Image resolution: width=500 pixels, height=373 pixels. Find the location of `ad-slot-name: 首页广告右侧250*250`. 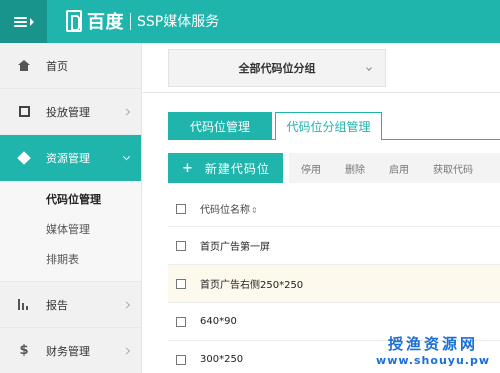

ad-slot-name: 首页广告右侧250*250 is located at coordinates (252, 285).